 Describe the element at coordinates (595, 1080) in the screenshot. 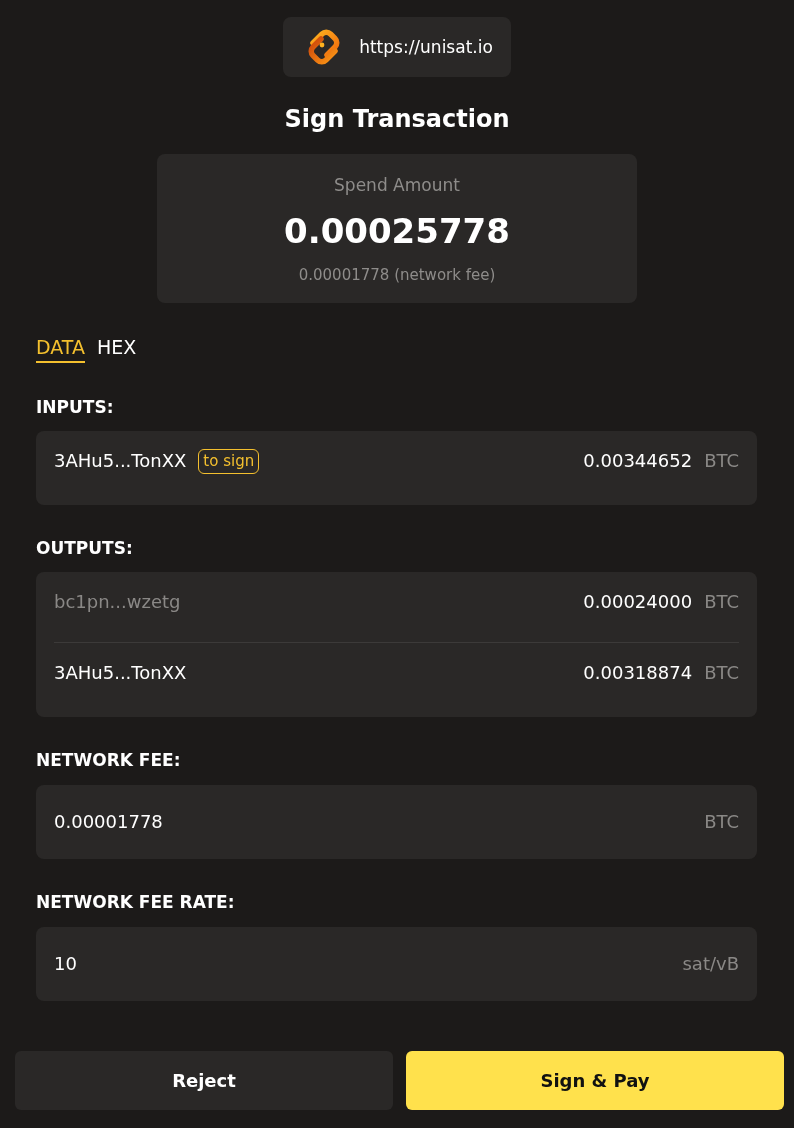

I see `sign-and-pay-button: Sign & Pay` at that location.